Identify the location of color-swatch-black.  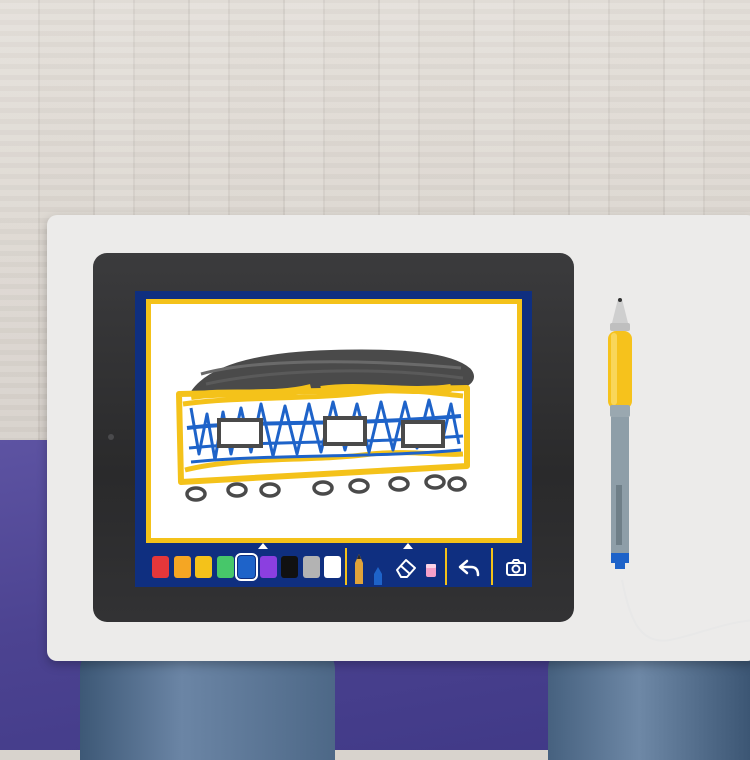
(289, 567).